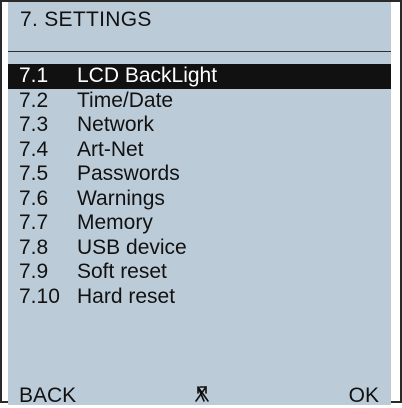 The image size is (402, 408). I want to click on menu-item-label: Memory, so click(115, 222).